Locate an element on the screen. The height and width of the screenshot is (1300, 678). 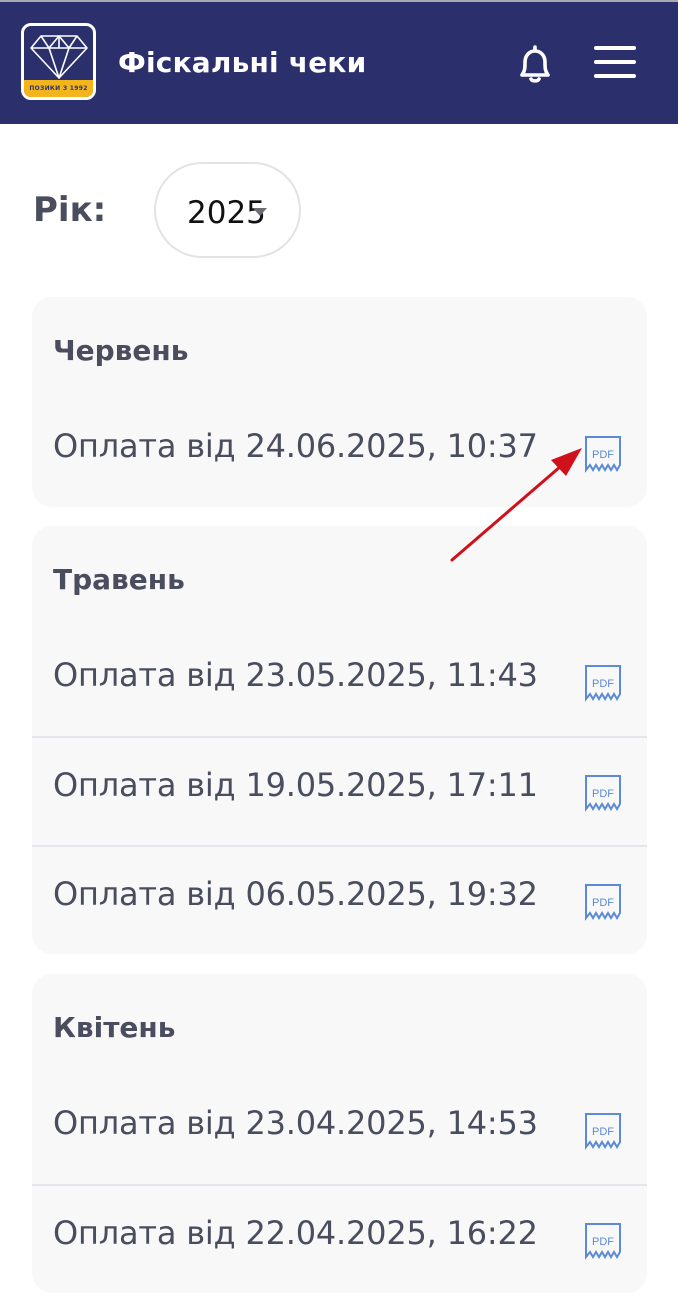
hamburger-menu-icon is located at coordinates (615, 63).